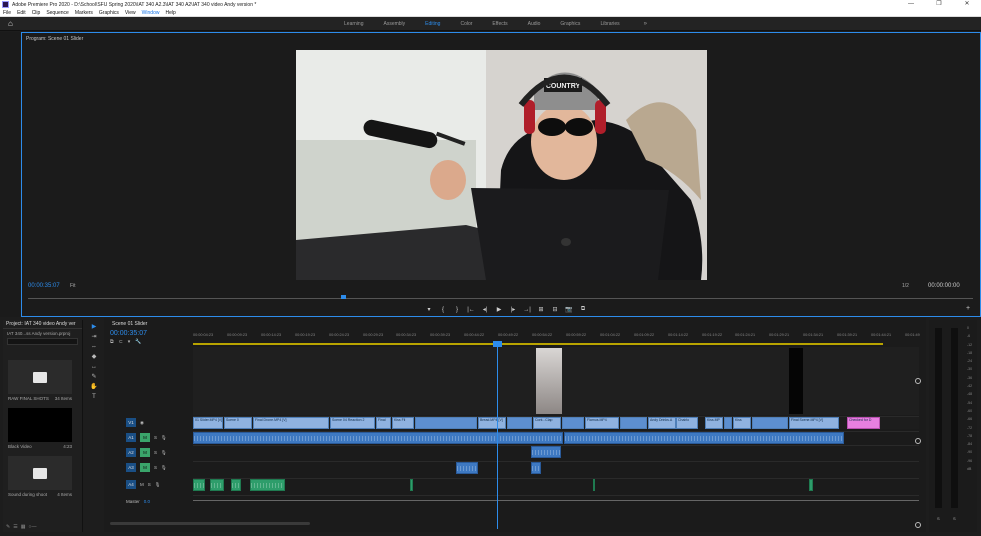 Image resolution: width=981 pixels, height=536 pixels. What do you see at coordinates (500, 297) in the screenshot?
I see `program-scrubber` at bounding box center [500, 297].